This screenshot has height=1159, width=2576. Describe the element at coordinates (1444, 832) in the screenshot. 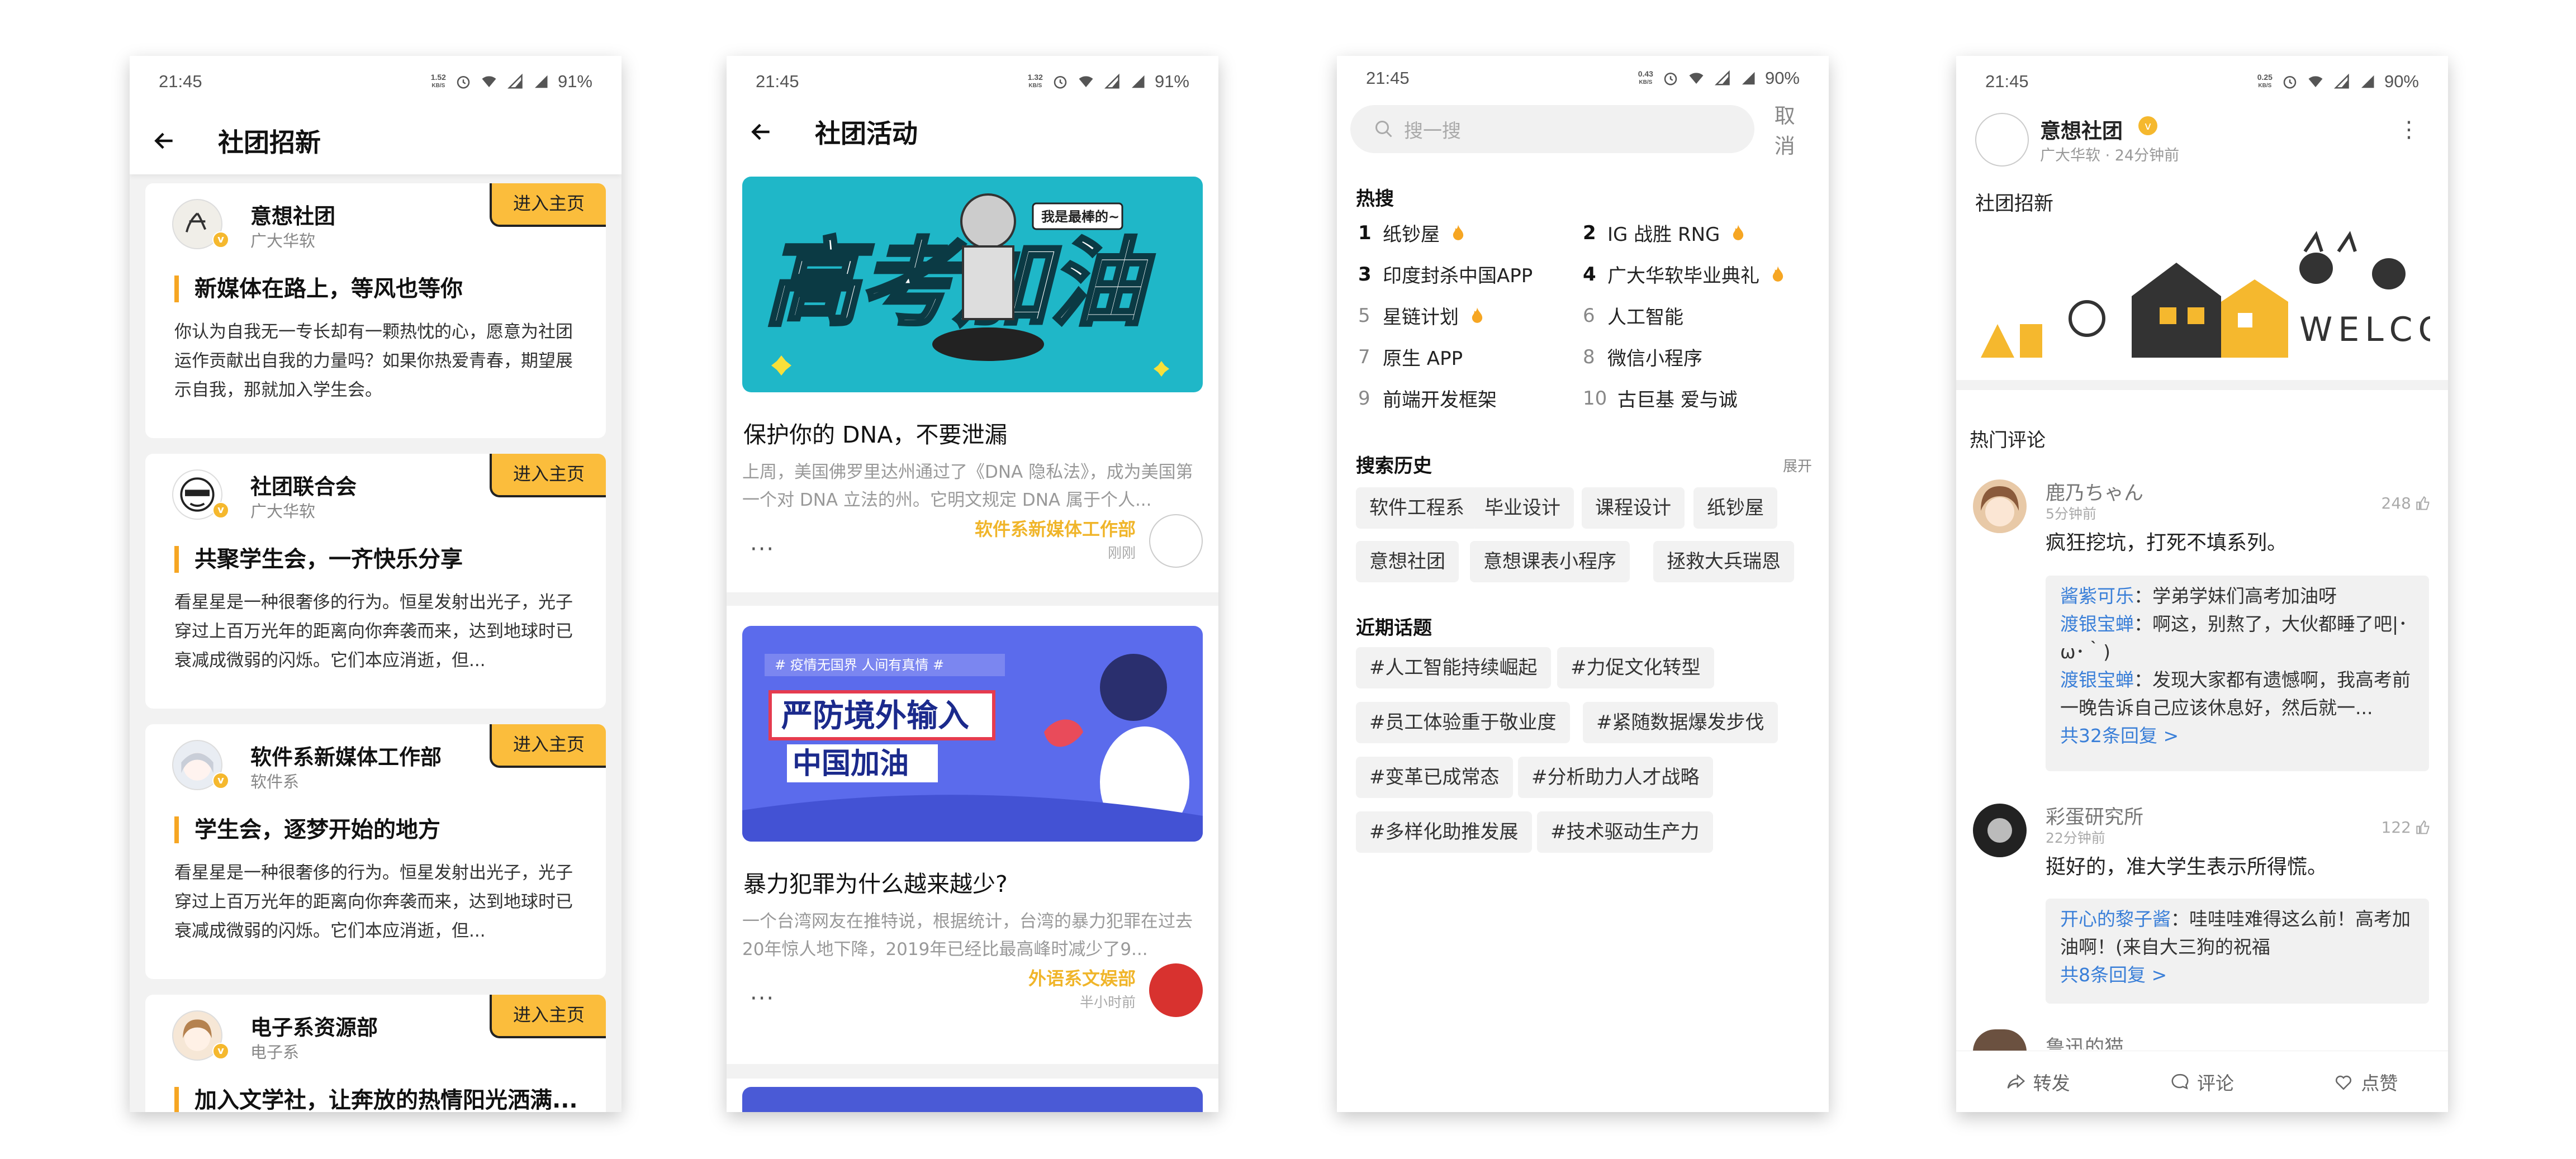

I see `topic-chip: #多样化助推发展` at that location.